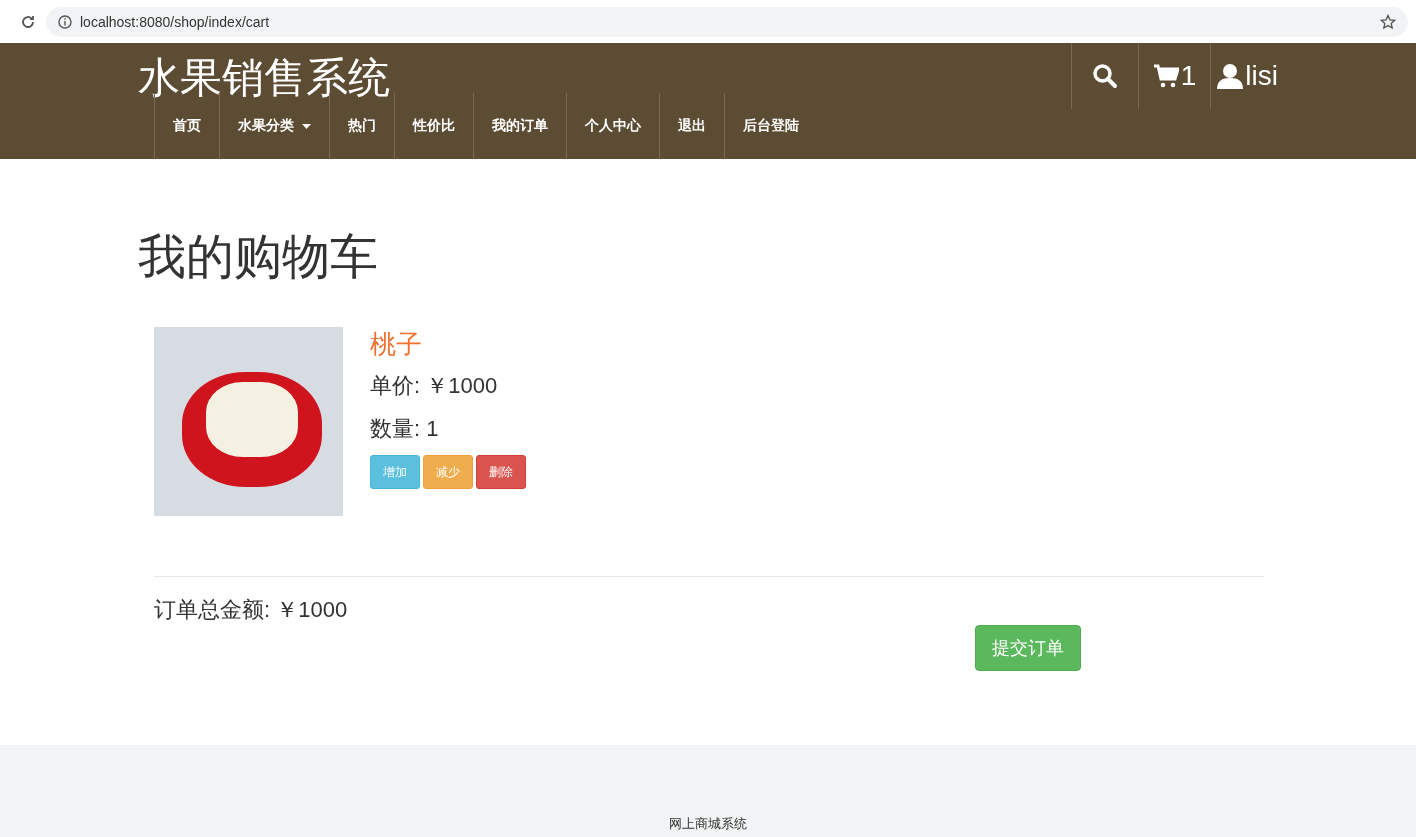 The image size is (1416, 837). I want to click on info-icon, so click(65, 21).